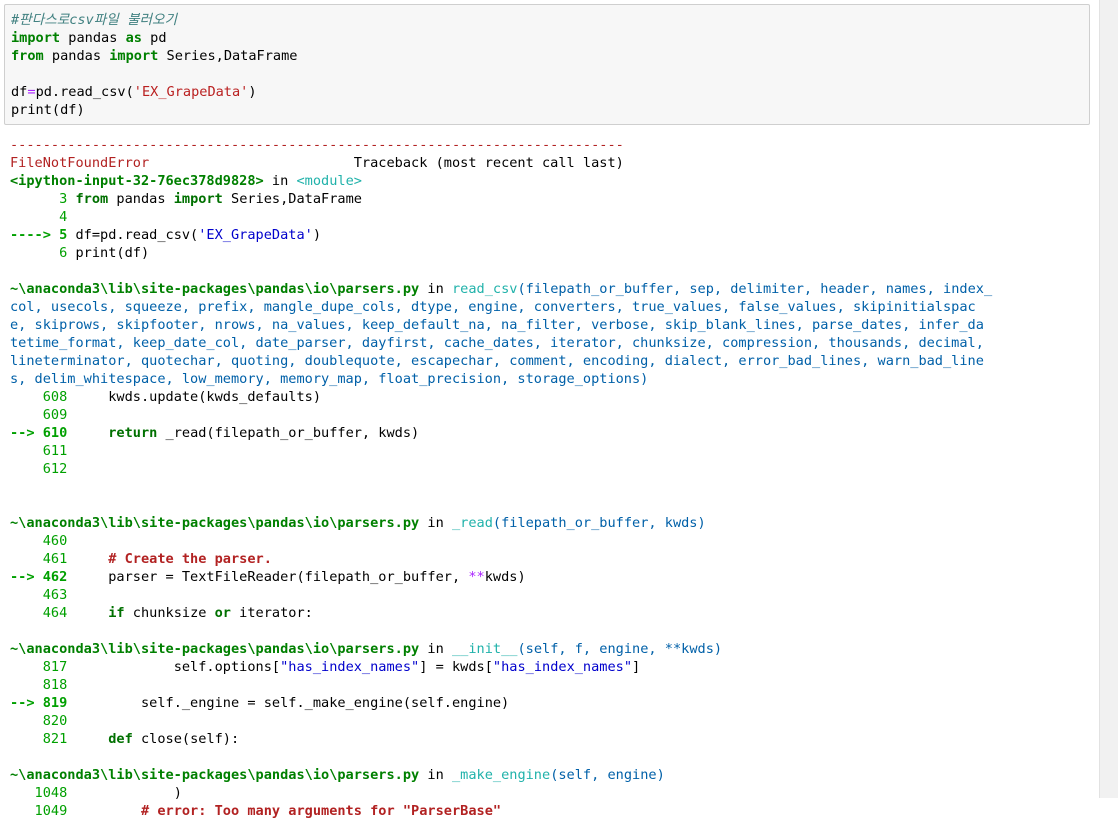 This screenshot has width=1118, height=820. I want to click on current-line-arrow: --> 462, so click(43, 577).